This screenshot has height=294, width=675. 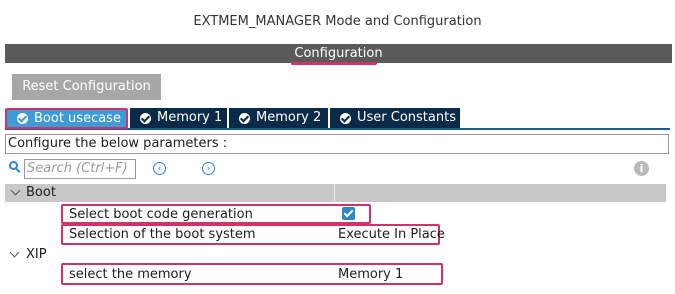 What do you see at coordinates (80, 169) in the screenshot?
I see `search-input: Search (Ctrl+F)` at bounding box center [80, 169].